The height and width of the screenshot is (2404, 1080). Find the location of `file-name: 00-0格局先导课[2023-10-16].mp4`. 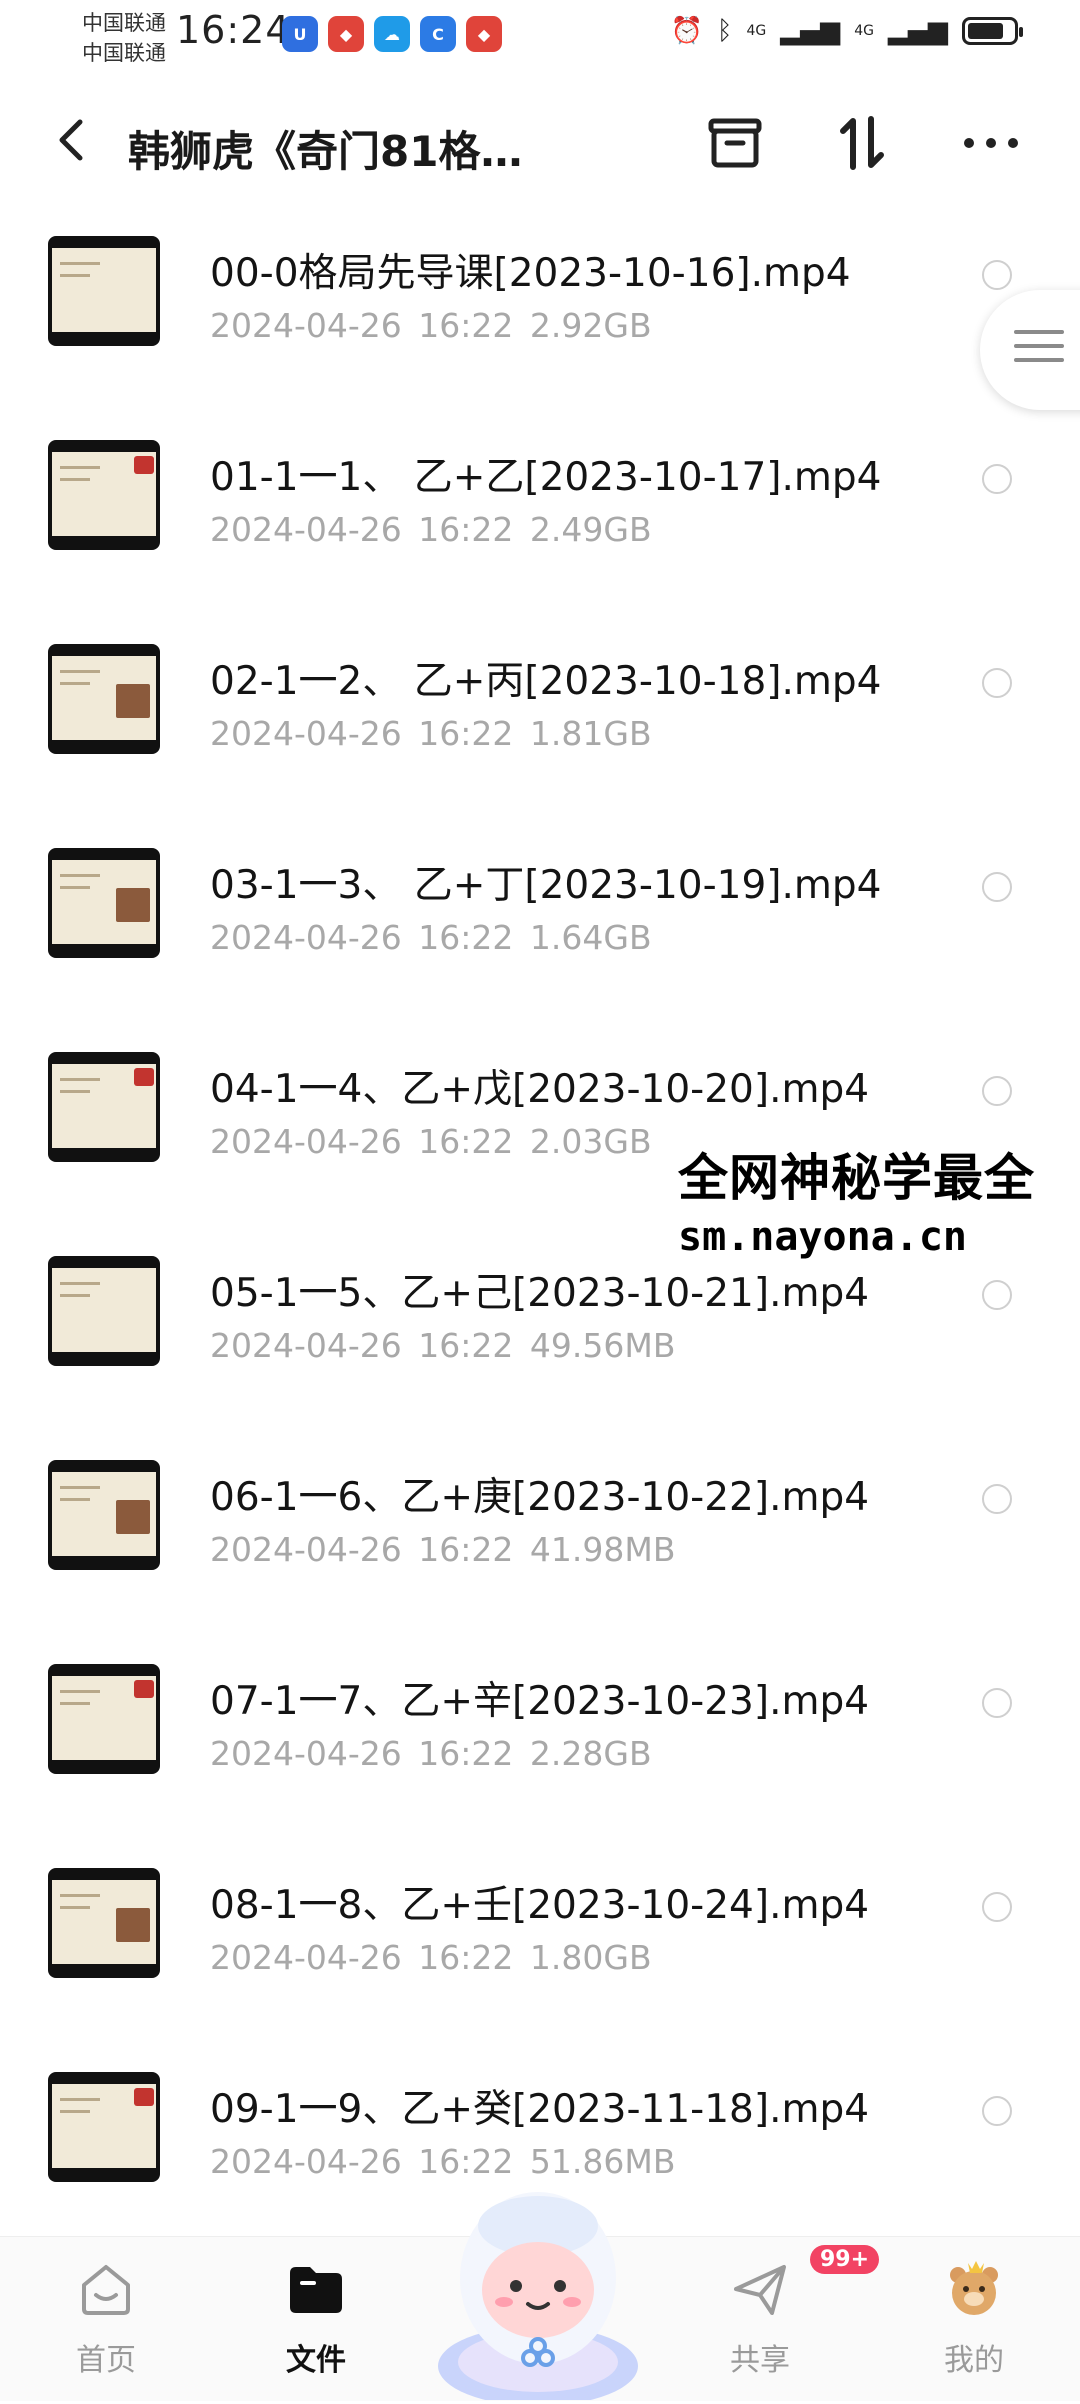

file-name: 00-0格局先导课[2023-10-16].mp4 is located at coordinates (530, 273).